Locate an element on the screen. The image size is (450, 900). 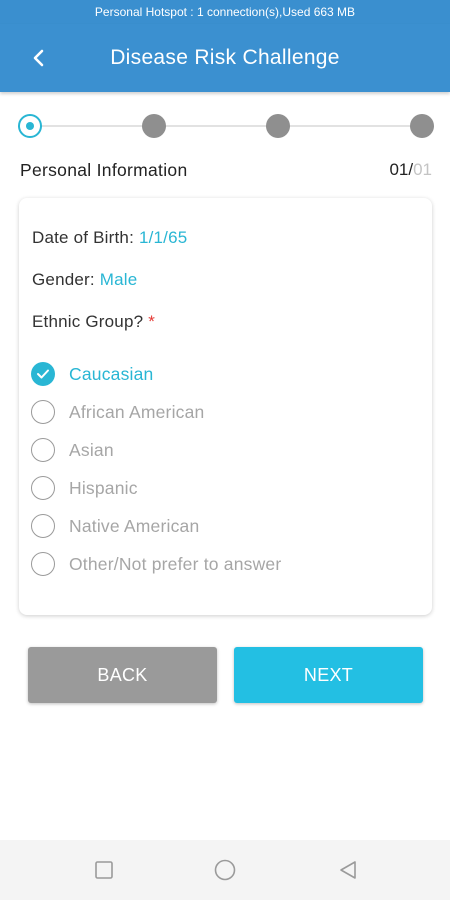
stepper-line is located at coordinates (226, 126).